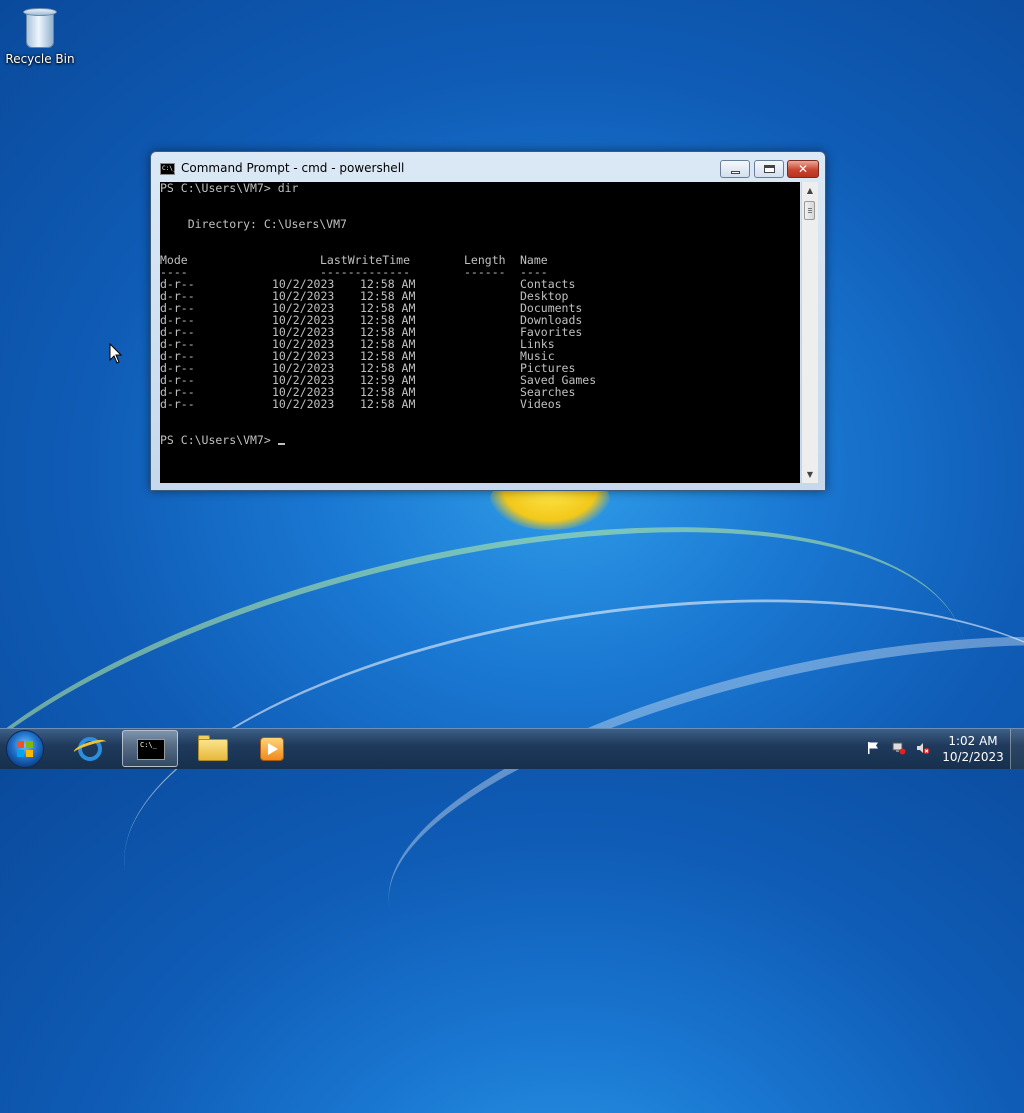 The image size is (1024, 1113). Describe the element at coordinates (485, 272) in the screenshot. I see `underline-length: ------` at that location.